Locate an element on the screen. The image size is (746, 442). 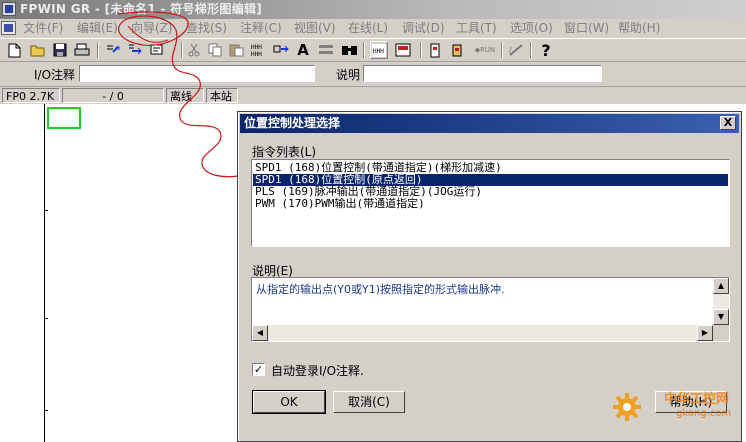
new-file-icon is located at coordinates (14, 50).